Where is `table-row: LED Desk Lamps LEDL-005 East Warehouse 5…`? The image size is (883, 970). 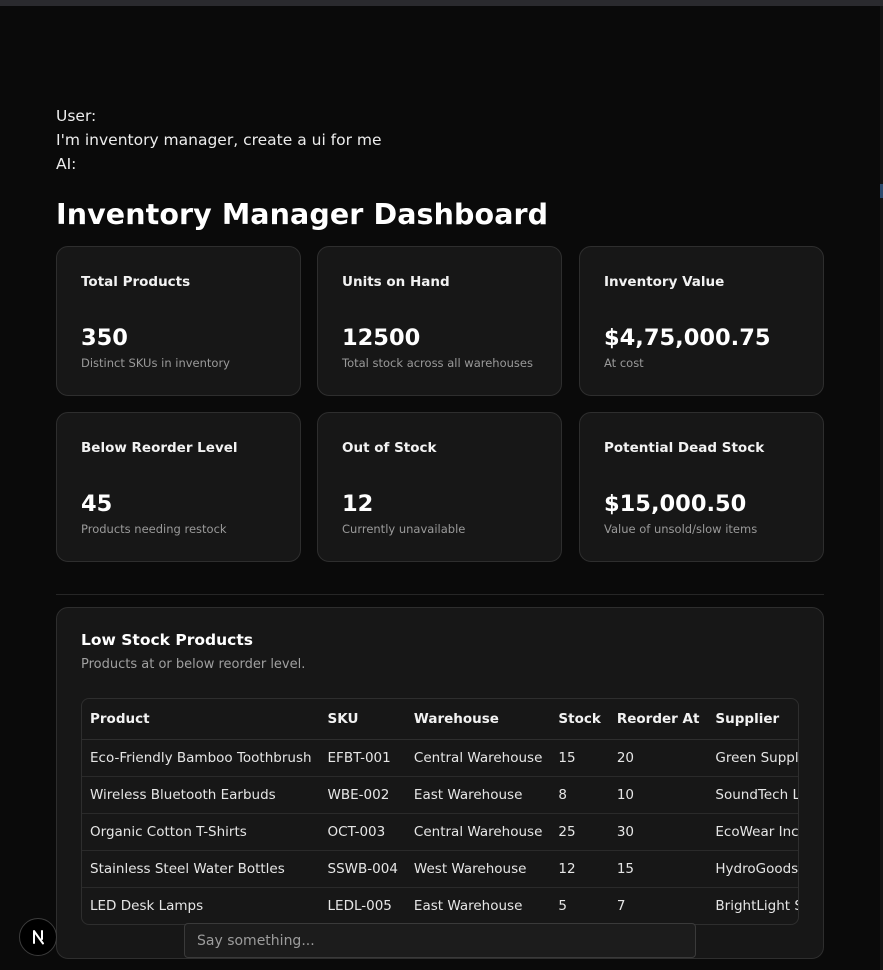
table-row: LED Desk Lamps LEDL-005 East Warehouse 5… is located at coordinates (440, 905).